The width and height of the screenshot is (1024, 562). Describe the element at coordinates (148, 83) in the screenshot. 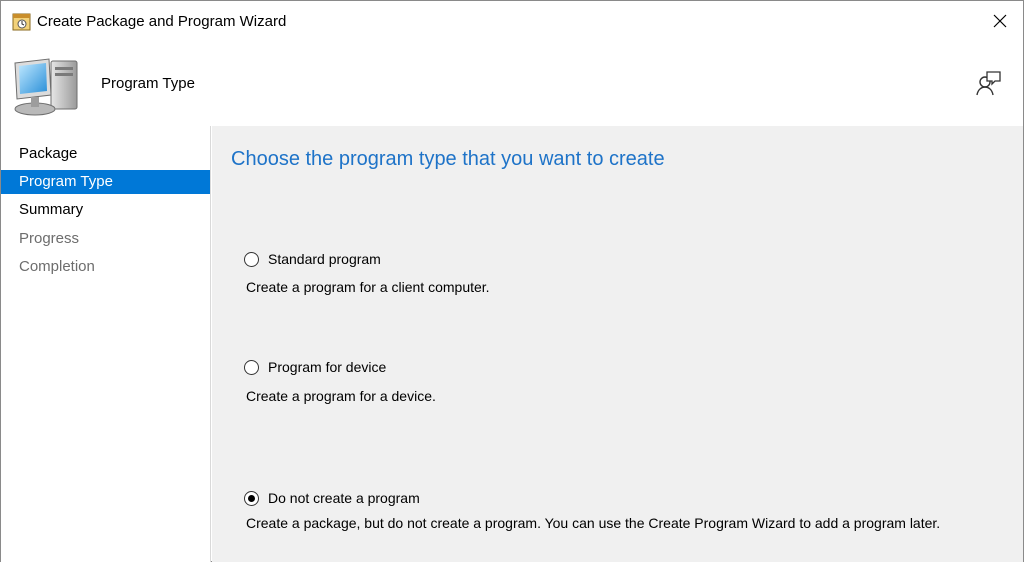

I see `page-title: Program Type` at that location.